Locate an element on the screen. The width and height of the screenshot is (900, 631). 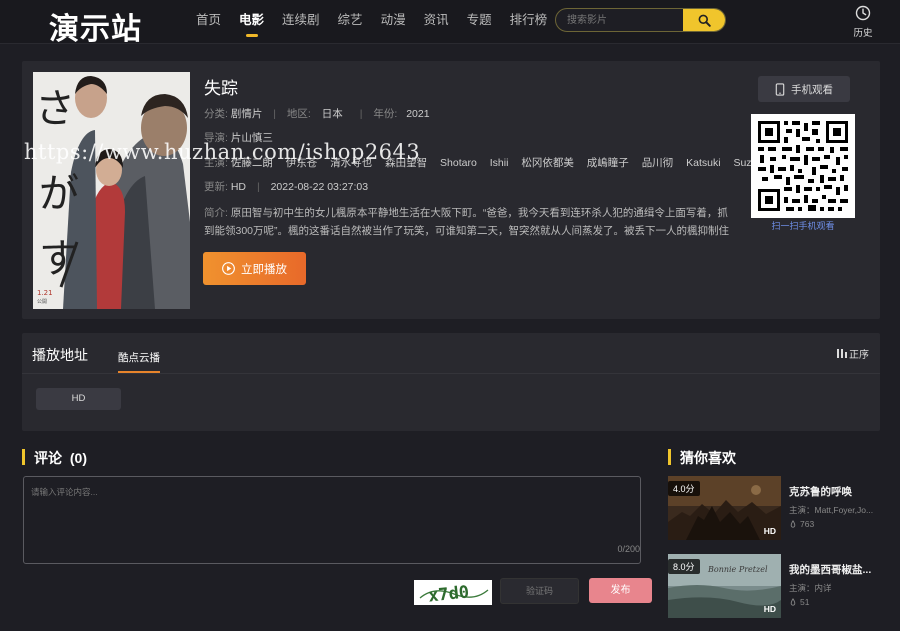
category-label: 分类: is located at coordinates (216, 114).